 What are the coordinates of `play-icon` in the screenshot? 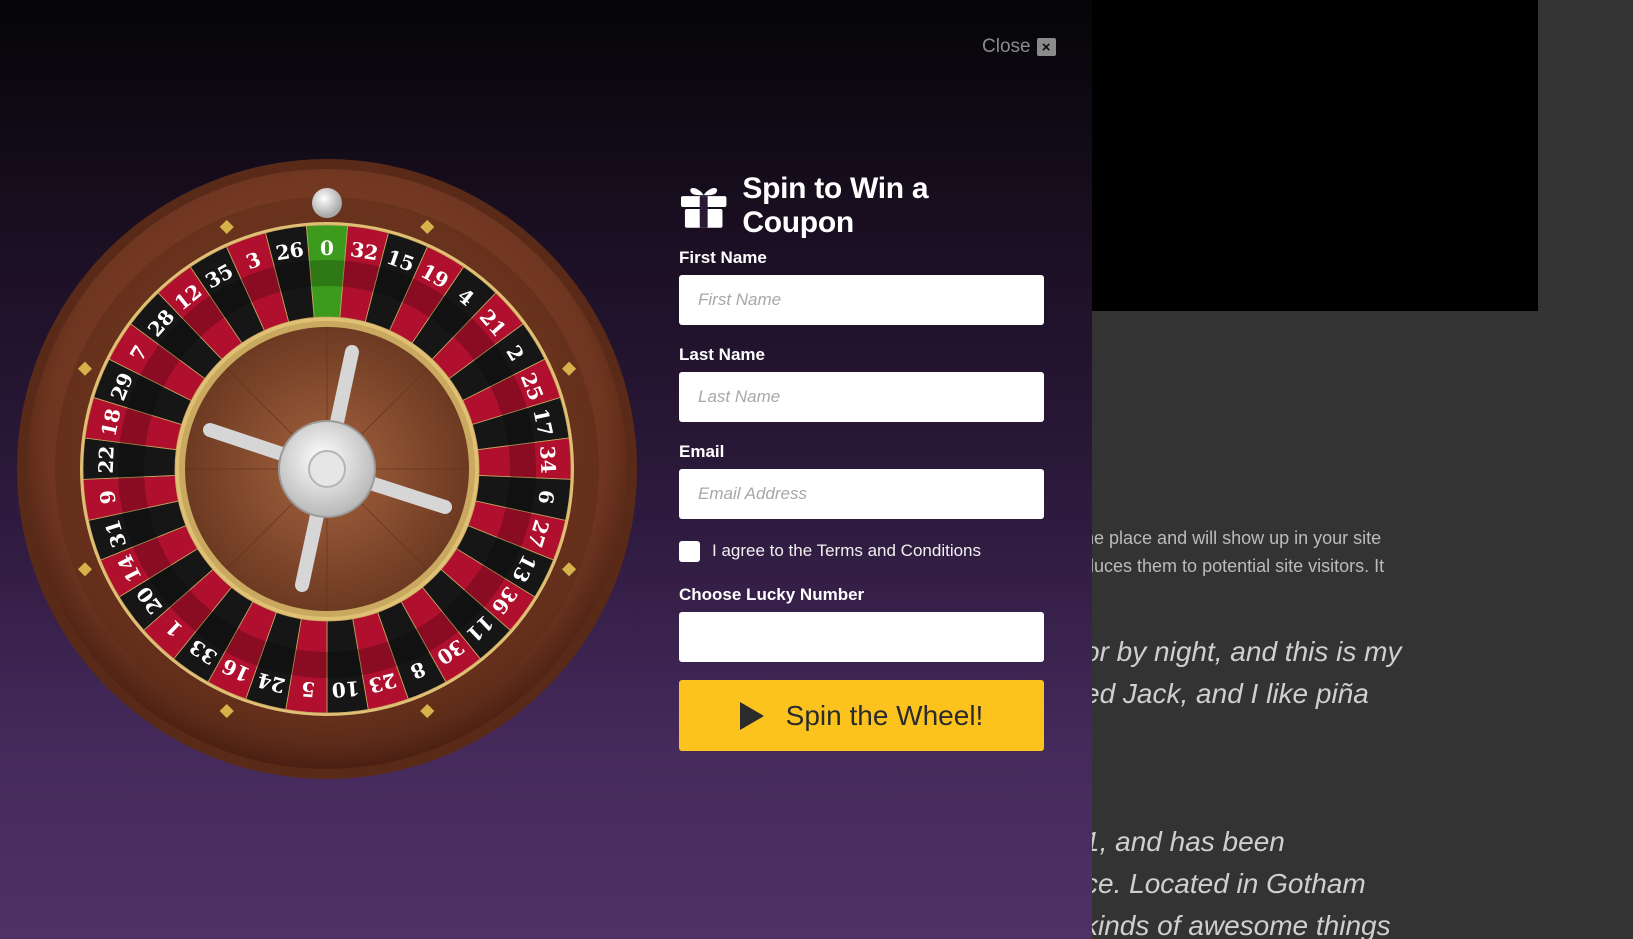 It's located at (751, 715).